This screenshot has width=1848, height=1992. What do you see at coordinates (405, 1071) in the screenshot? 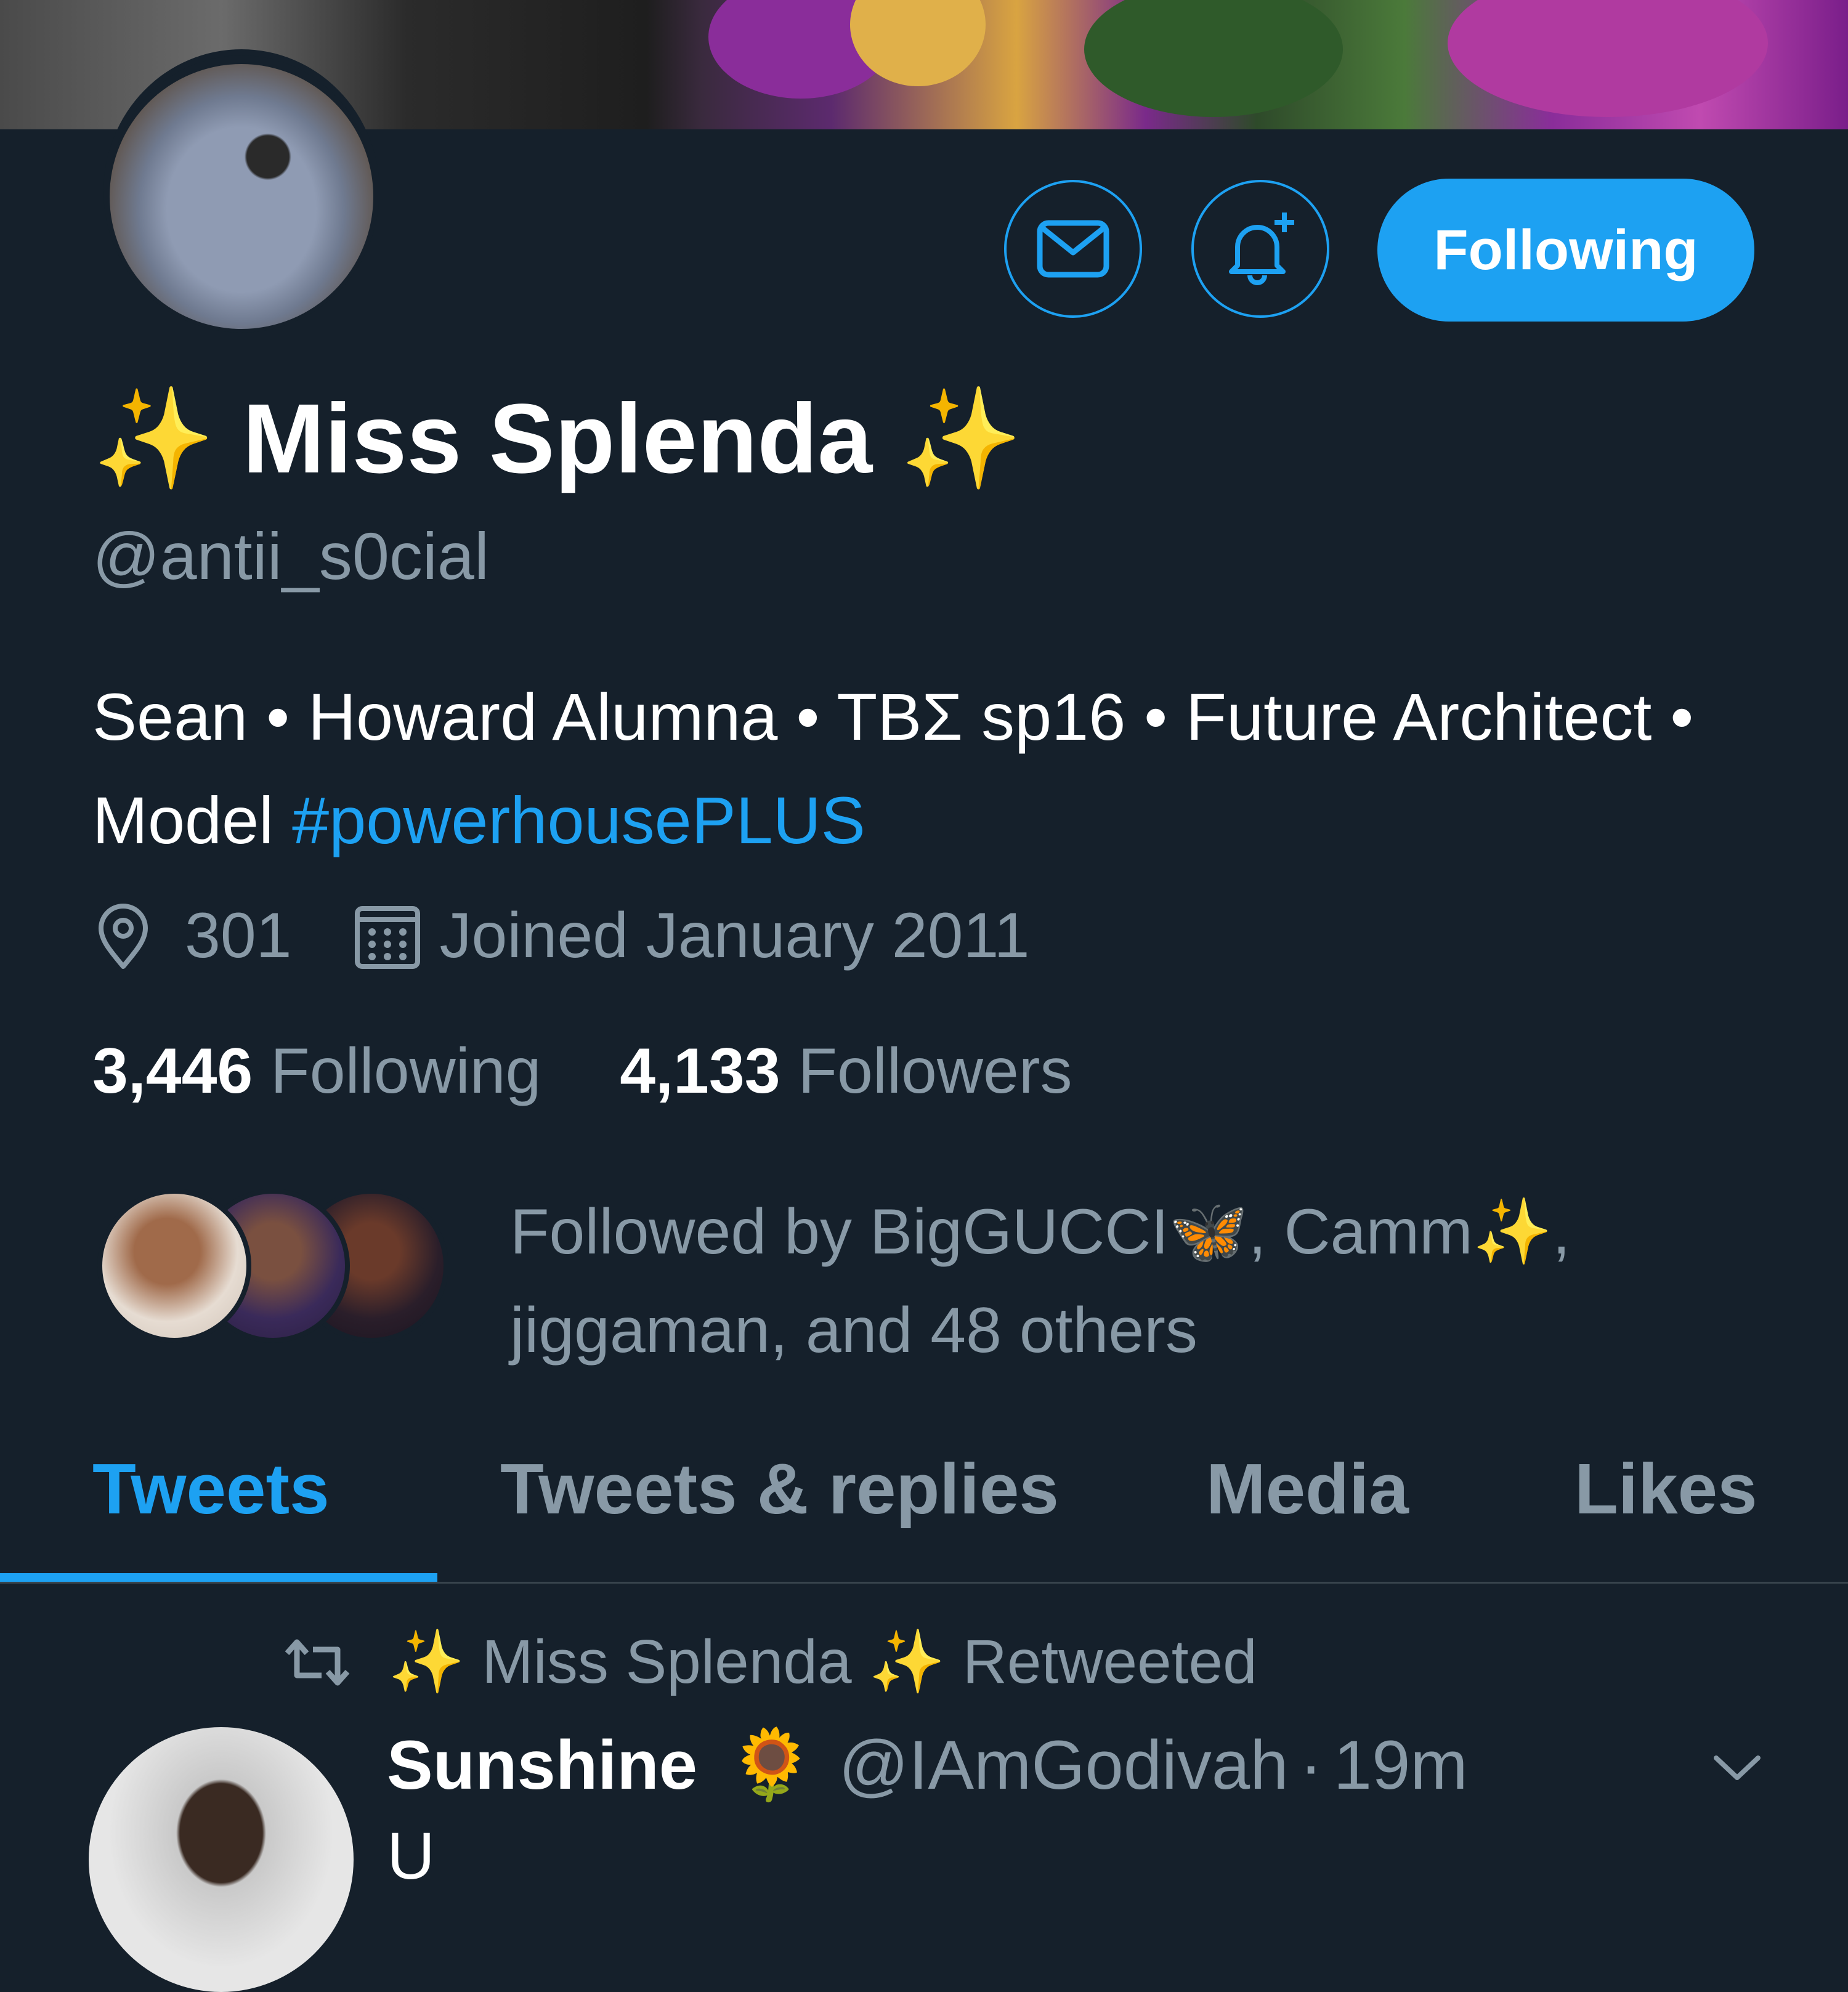
I see `following-label: Following` at bounding box center [405, 1071].